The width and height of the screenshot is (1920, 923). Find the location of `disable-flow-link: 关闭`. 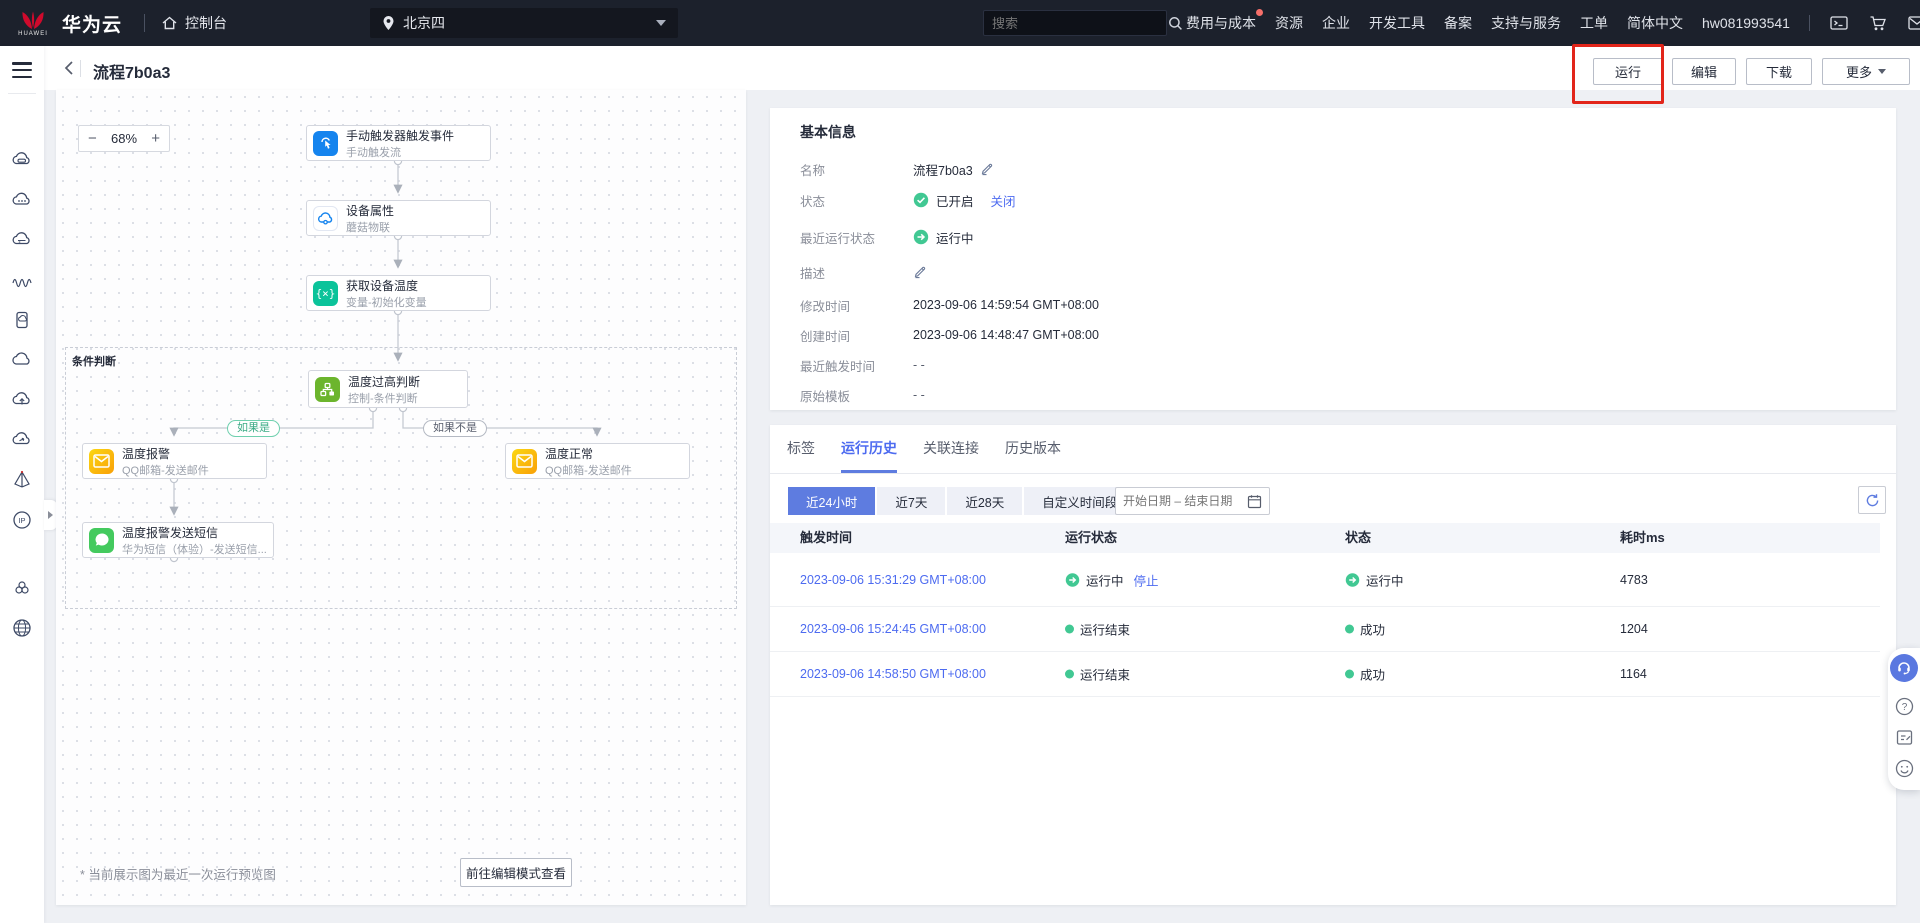

disable-flow-link: 关闭 is located at coordinates (1003, 200).